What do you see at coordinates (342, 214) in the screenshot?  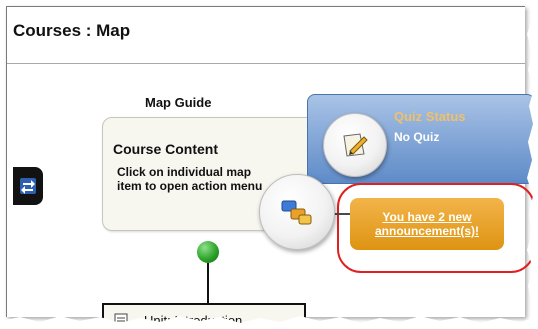 I see `connector-line` at bounding box center [342, 214].